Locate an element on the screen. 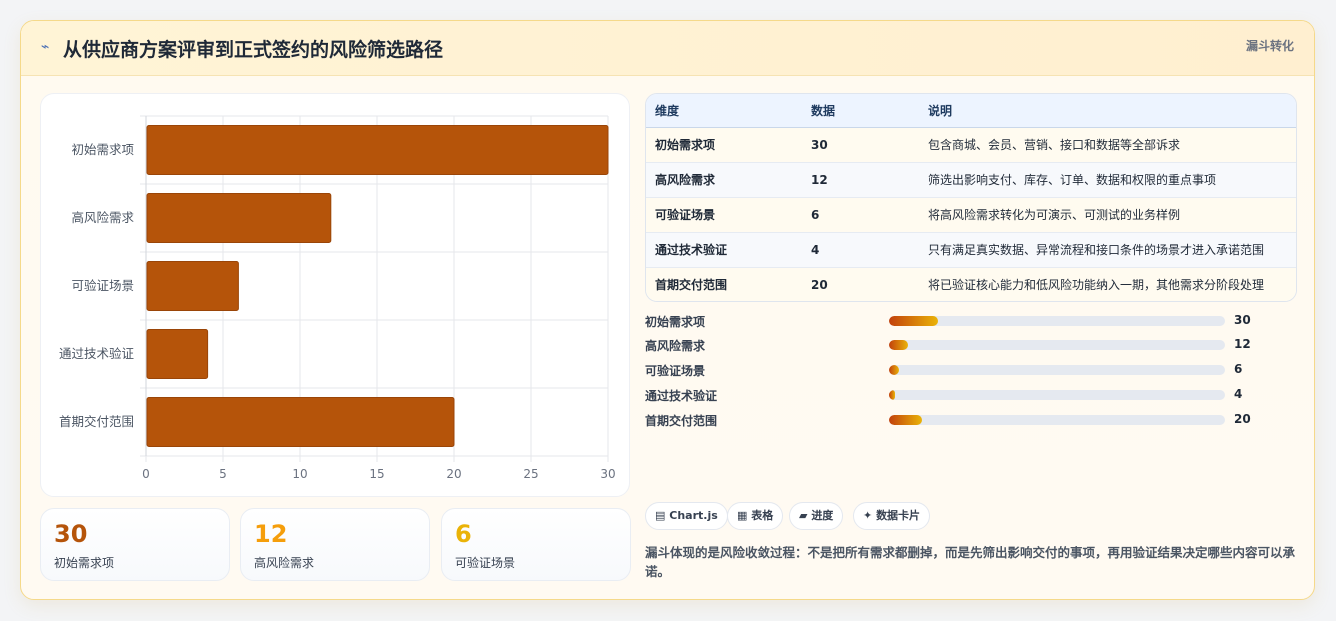 This screenshot has width=1336, height=621. table-icon: ▦ is located at coordinates (742, 515).